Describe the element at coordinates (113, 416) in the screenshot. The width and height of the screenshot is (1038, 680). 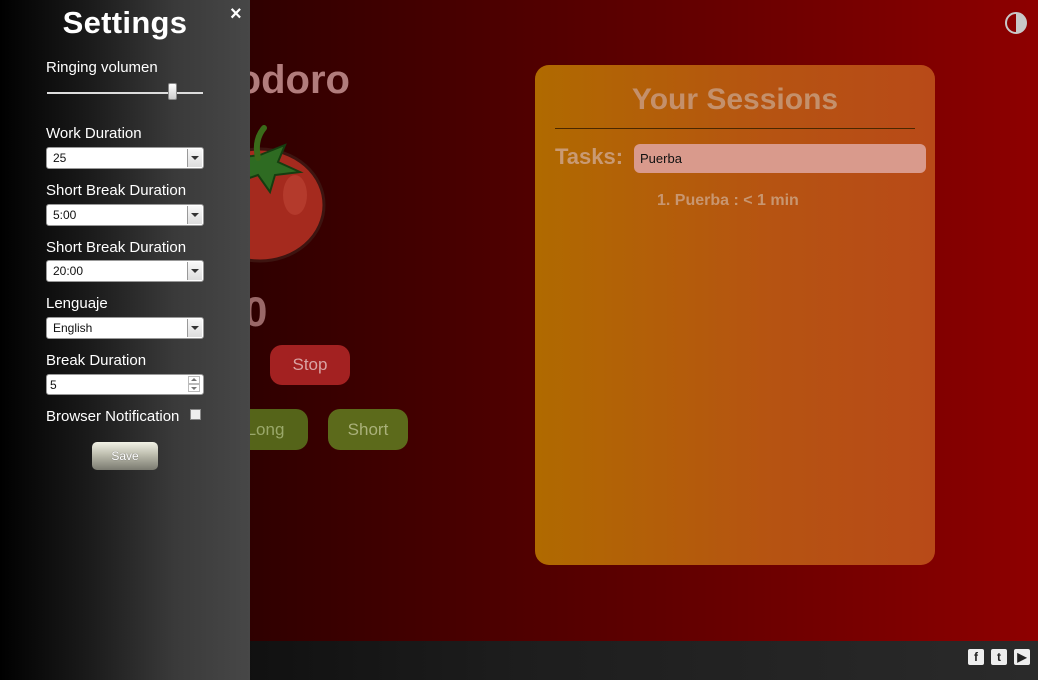
I see `browser-notification-label: Browser Notification` at that location.